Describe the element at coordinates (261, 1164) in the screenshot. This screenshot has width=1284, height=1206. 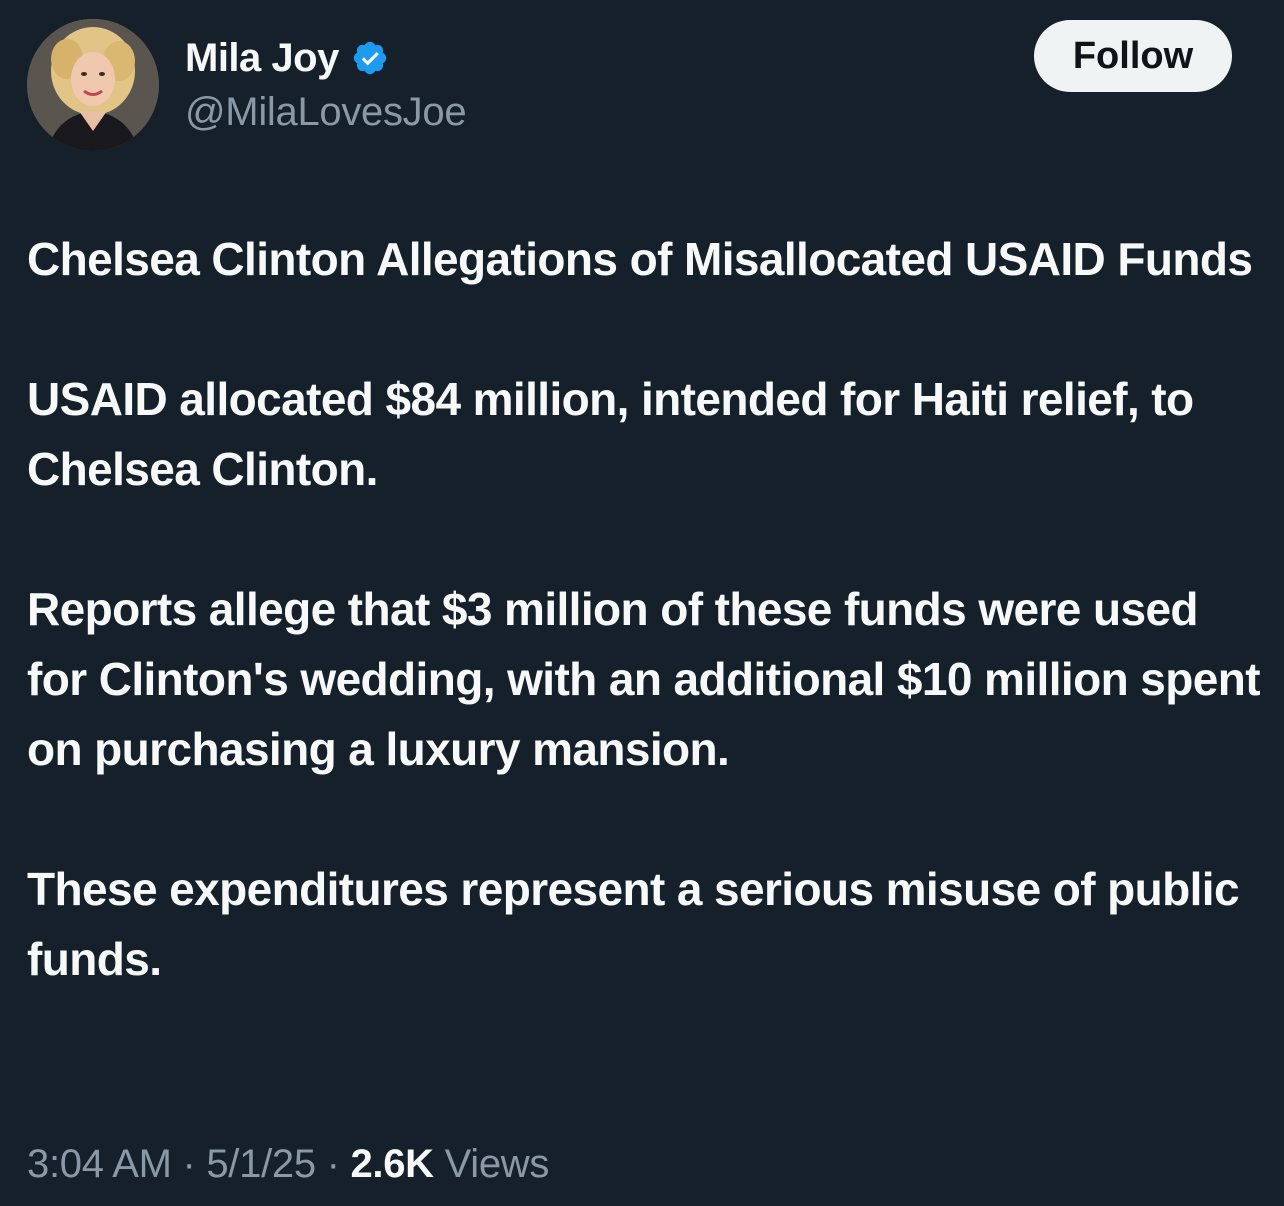
I see `tweet-date: 5/1/25` at that location.